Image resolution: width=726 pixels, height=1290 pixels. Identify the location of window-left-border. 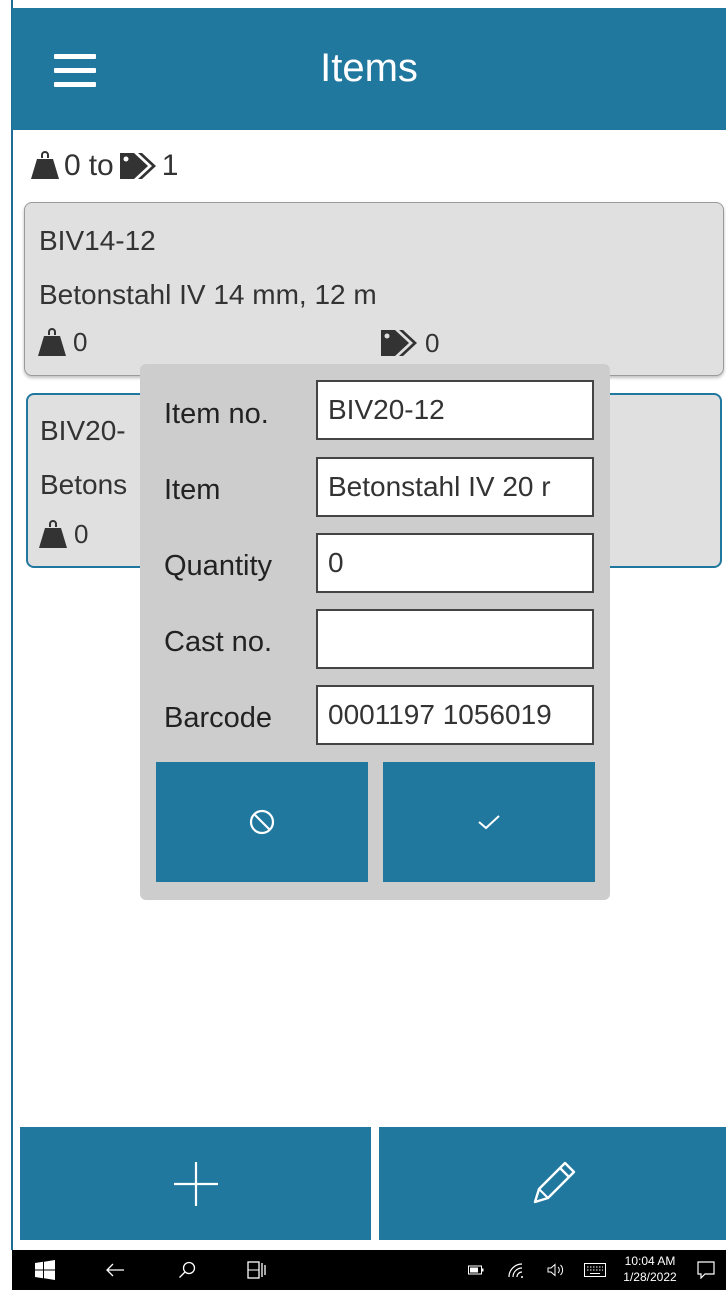
(12, 625).